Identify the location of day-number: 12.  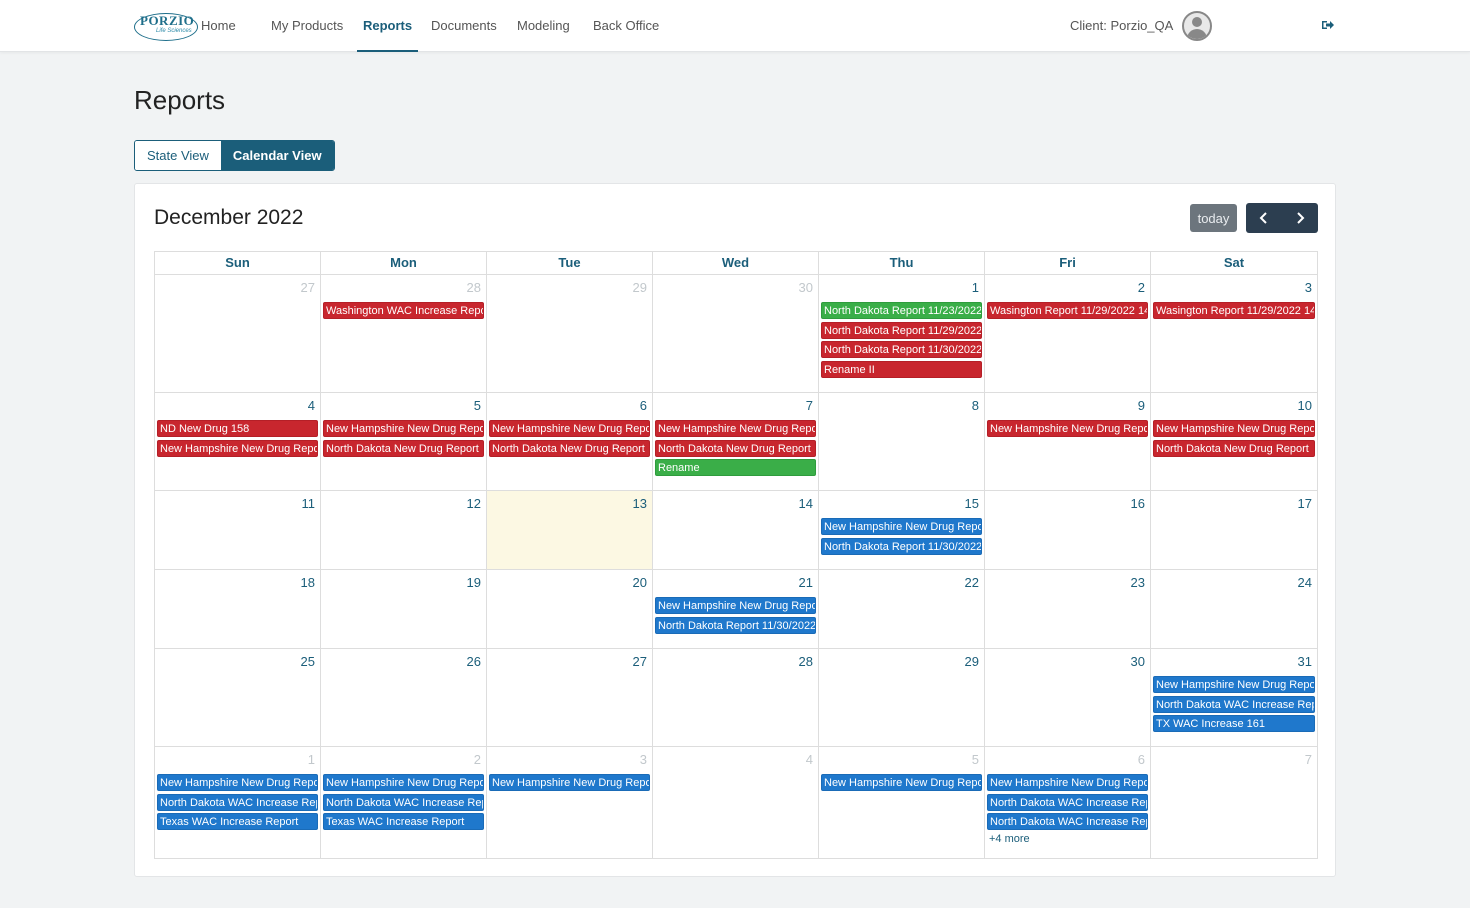
(474, 503).